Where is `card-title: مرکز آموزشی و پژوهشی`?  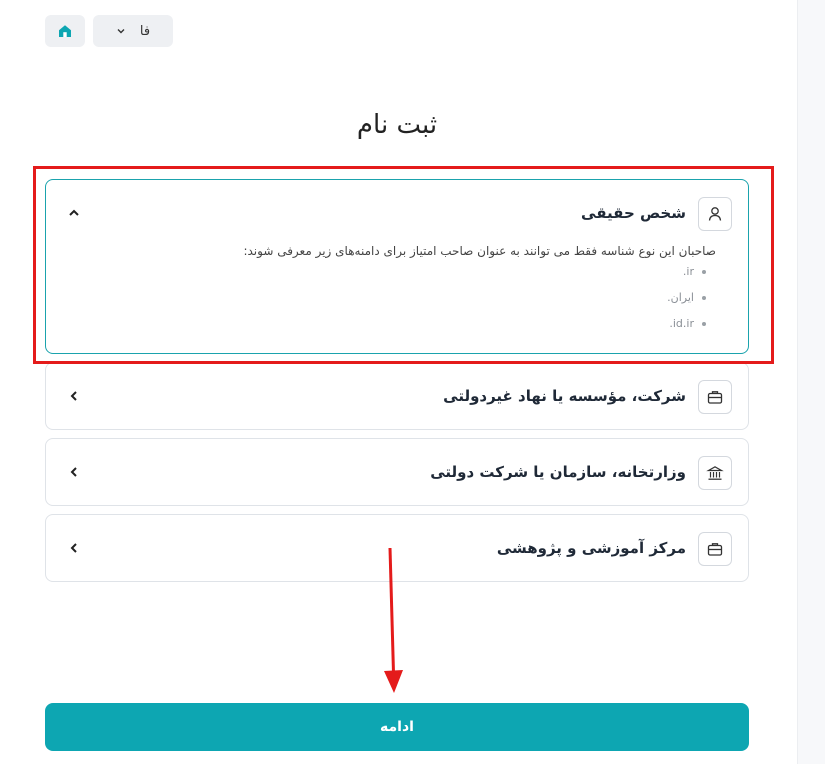 card-title: مرکز آموزشی و پژوهشی is located at coordinates (591, 548).